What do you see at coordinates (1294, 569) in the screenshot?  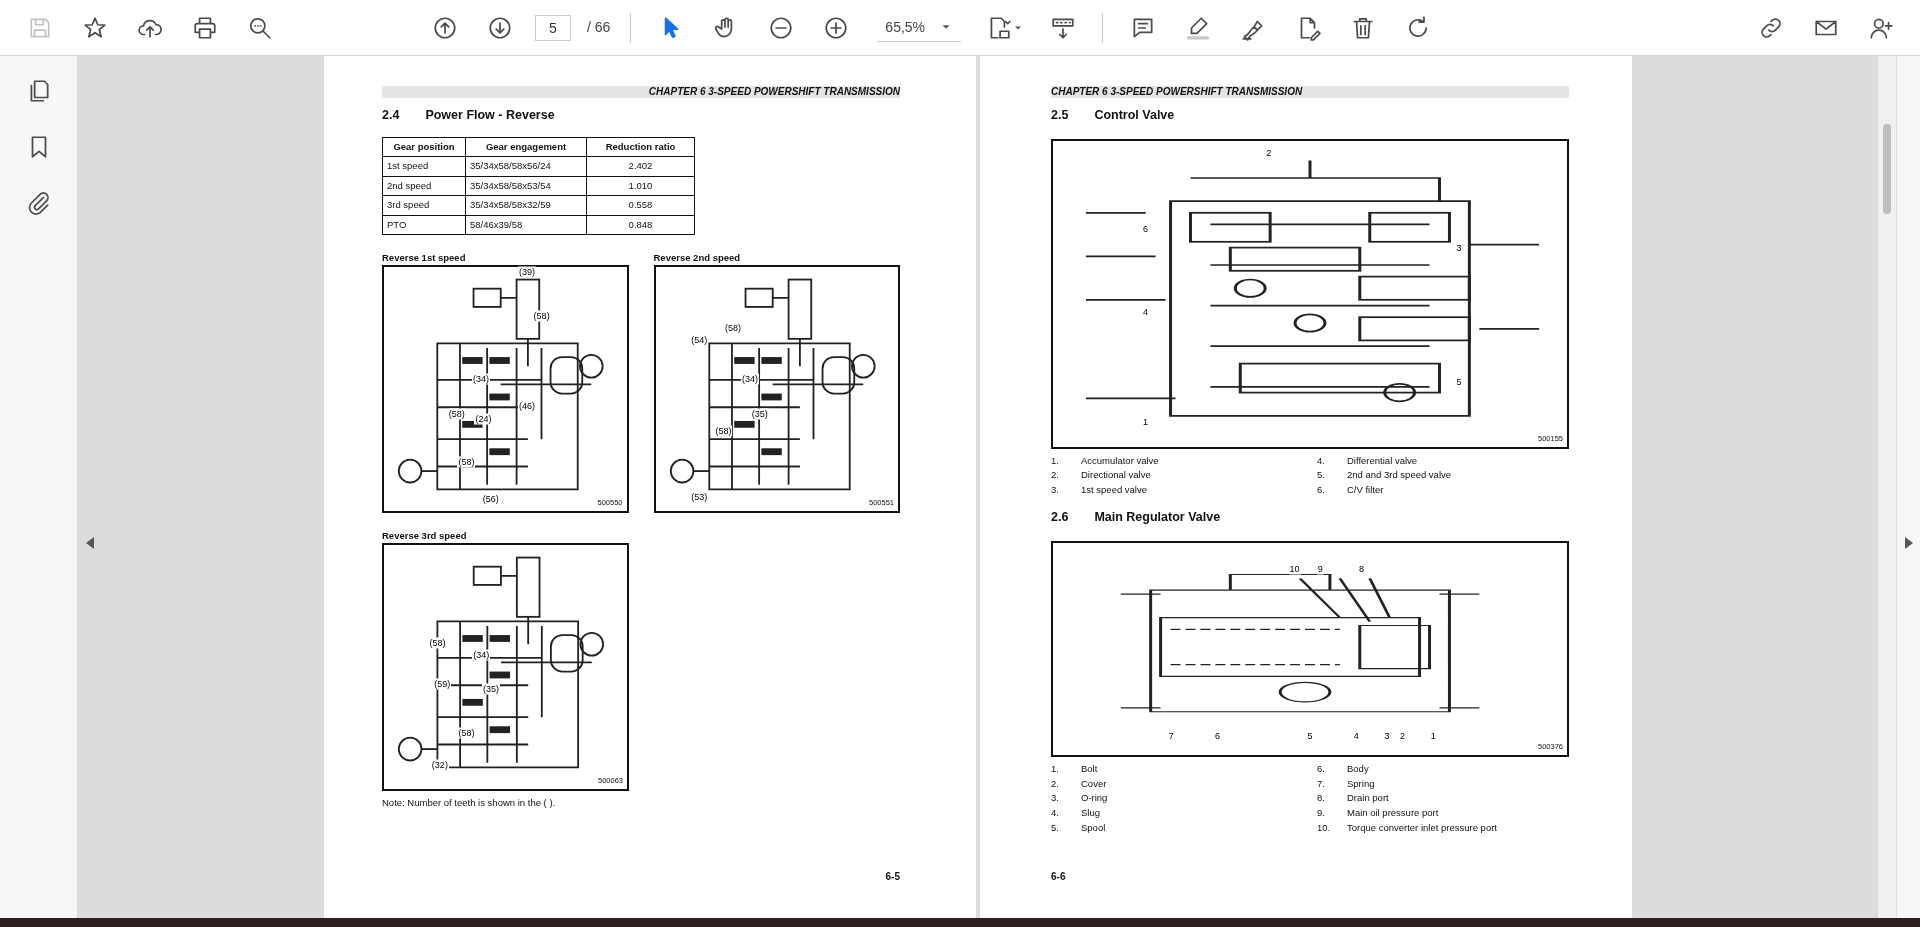 I see `callout-number: 10` at bounding box center [1294, 569].